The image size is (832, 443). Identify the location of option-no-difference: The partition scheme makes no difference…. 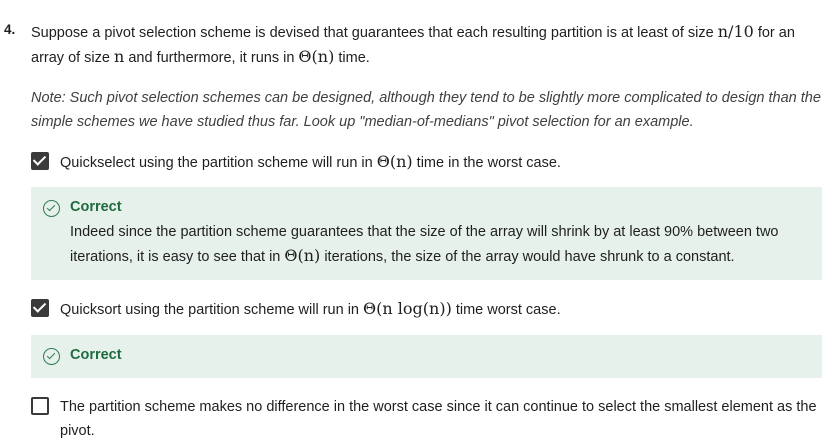
(426, 419).